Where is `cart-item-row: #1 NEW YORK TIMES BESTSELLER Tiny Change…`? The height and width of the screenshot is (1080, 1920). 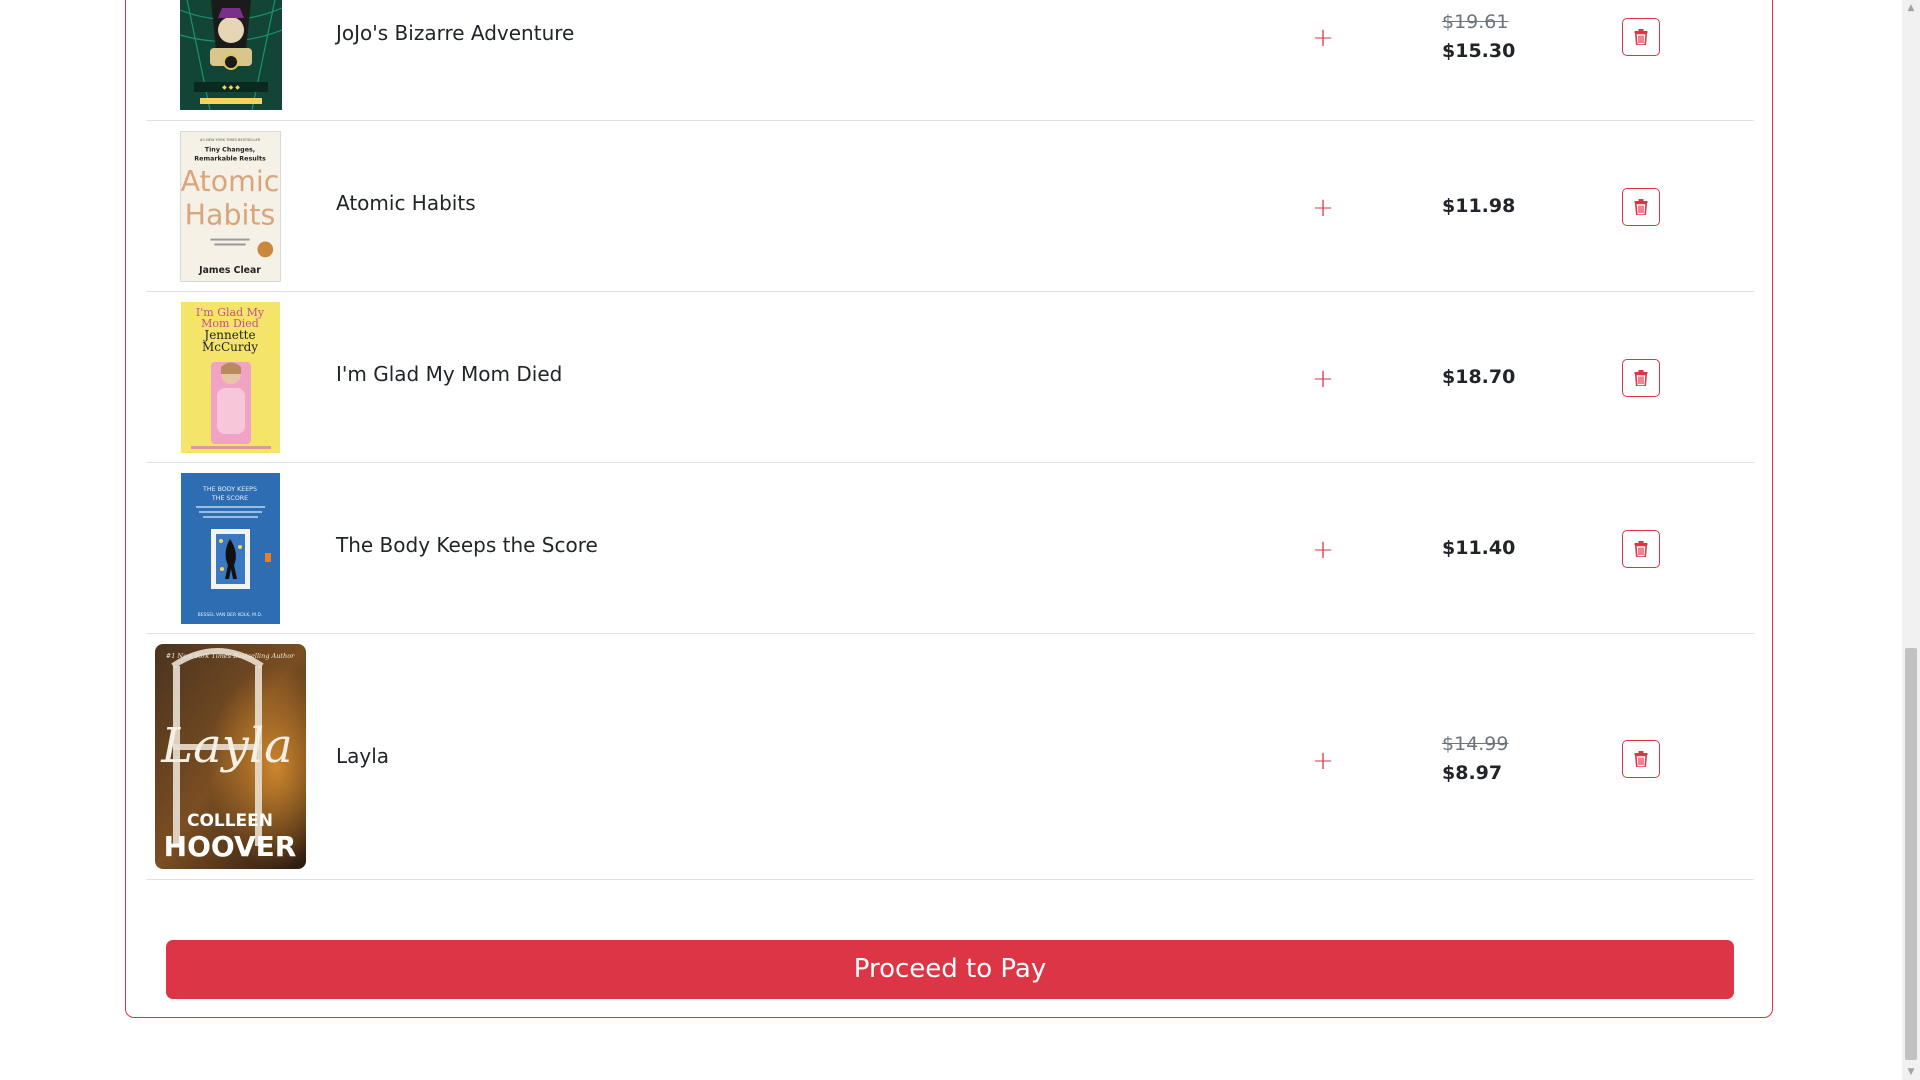 cart-item-row: #1 NEW YORK TIMES BESTSELLER Tiny Change… is located at coordinates (950, 206).